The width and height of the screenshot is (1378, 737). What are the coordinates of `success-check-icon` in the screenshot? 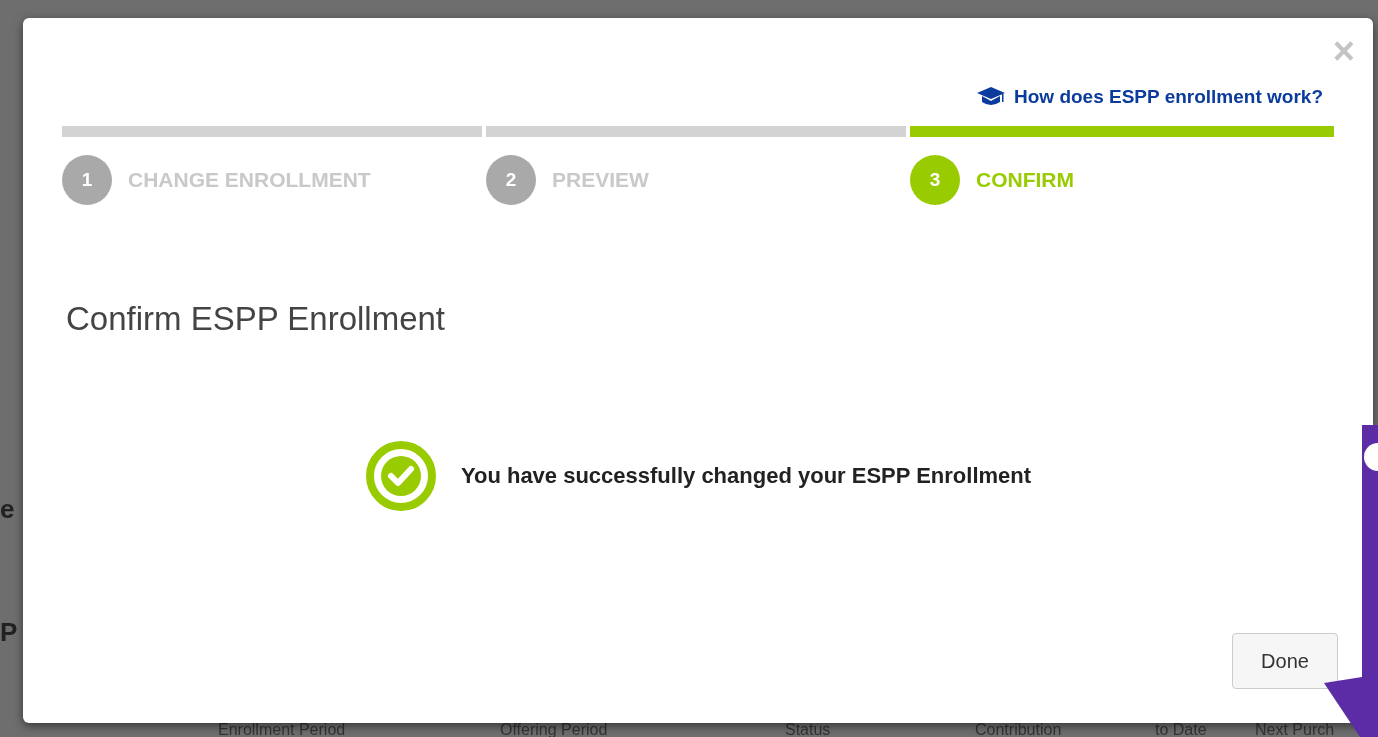 It's located at (400, 475).